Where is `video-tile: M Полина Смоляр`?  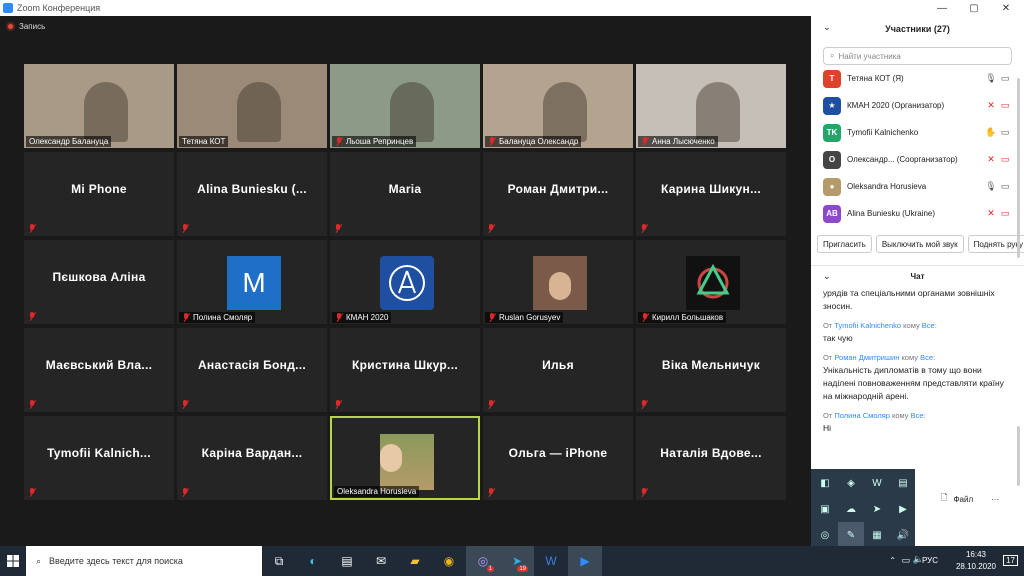 video-tile: M Полина Смоляр is located at coordinates (252, 282).